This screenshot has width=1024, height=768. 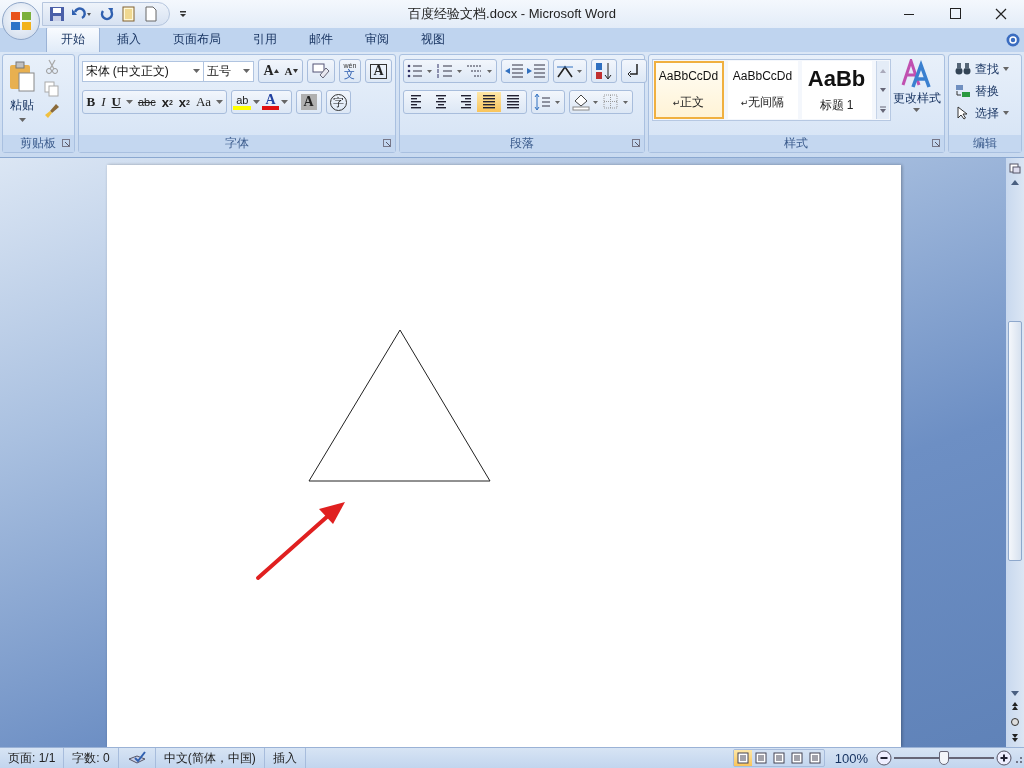 I want to click on ribbon-tab: 插入, so click(x=129, y=39).